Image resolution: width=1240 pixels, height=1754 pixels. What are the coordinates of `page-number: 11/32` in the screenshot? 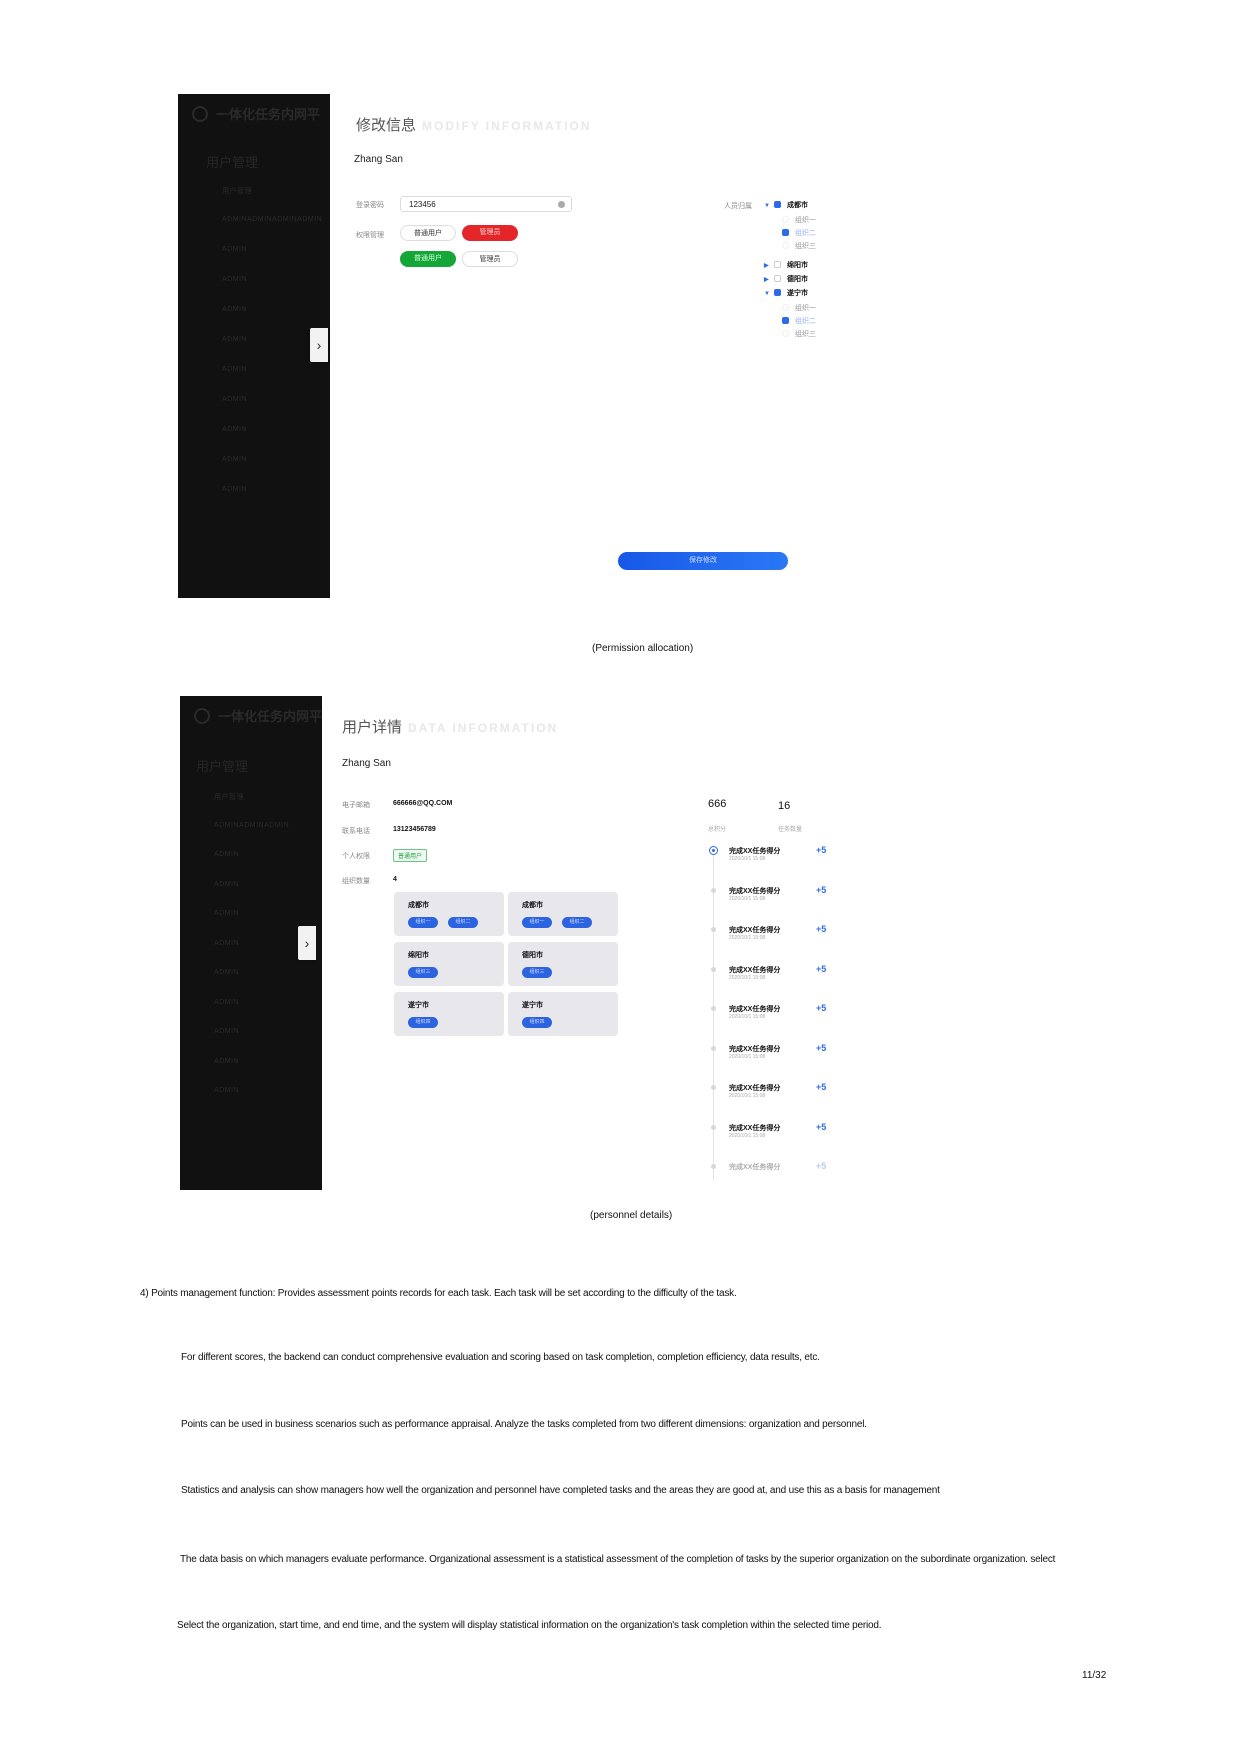 It's located at (1094, 1675).